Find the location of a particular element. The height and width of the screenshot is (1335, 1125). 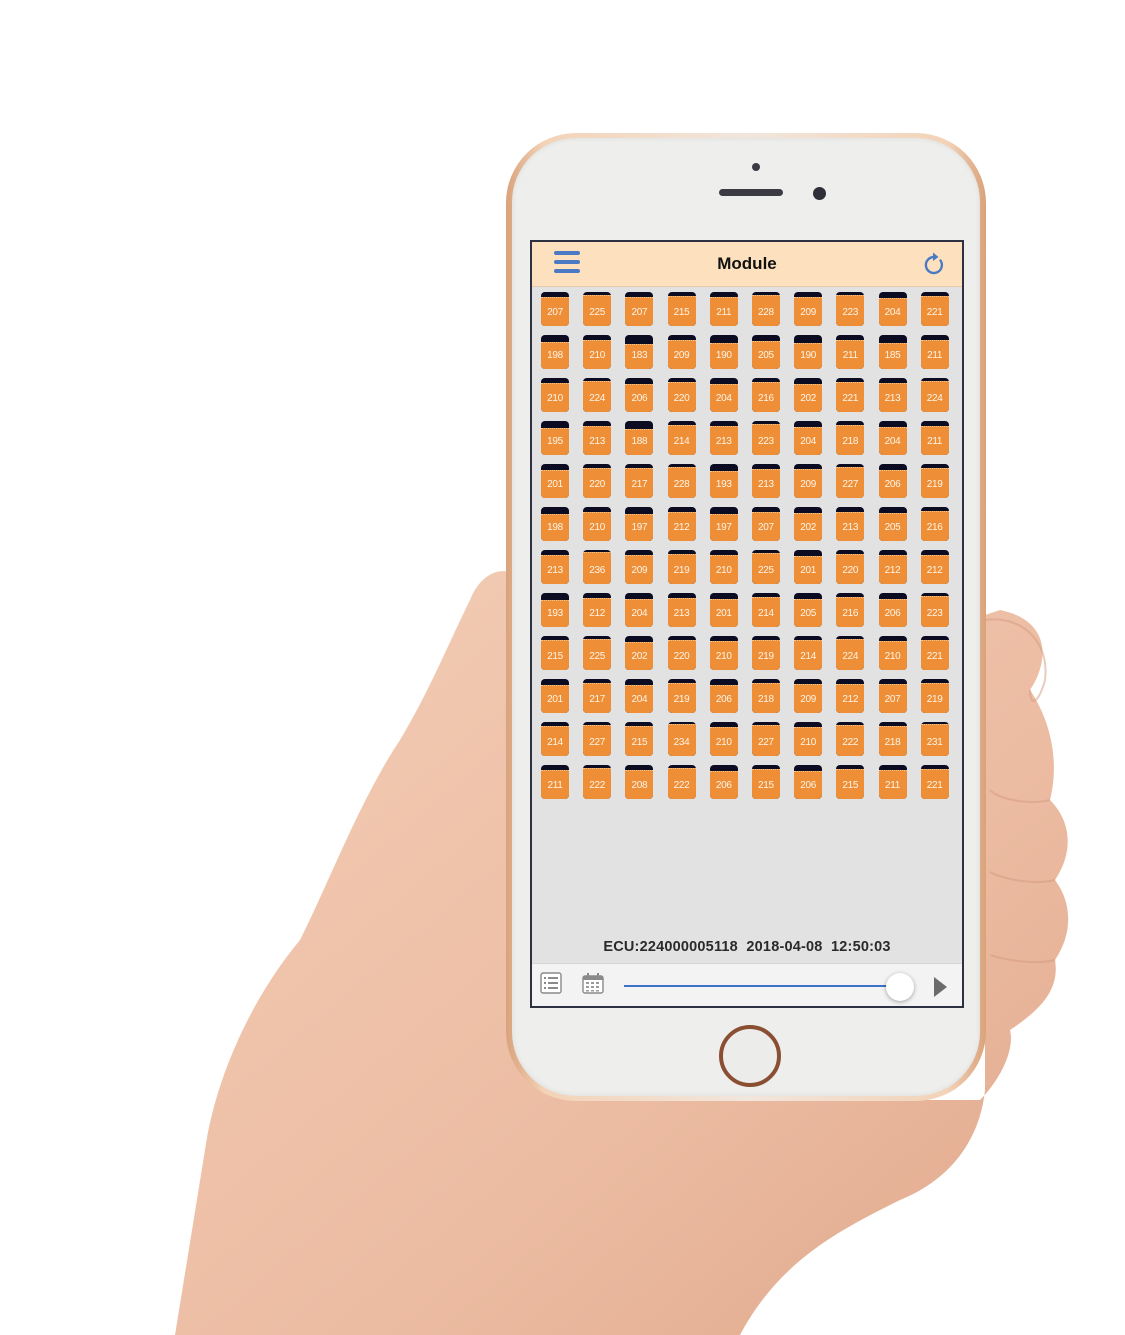

module-tile: 236 is located at coordinates (597, 567).